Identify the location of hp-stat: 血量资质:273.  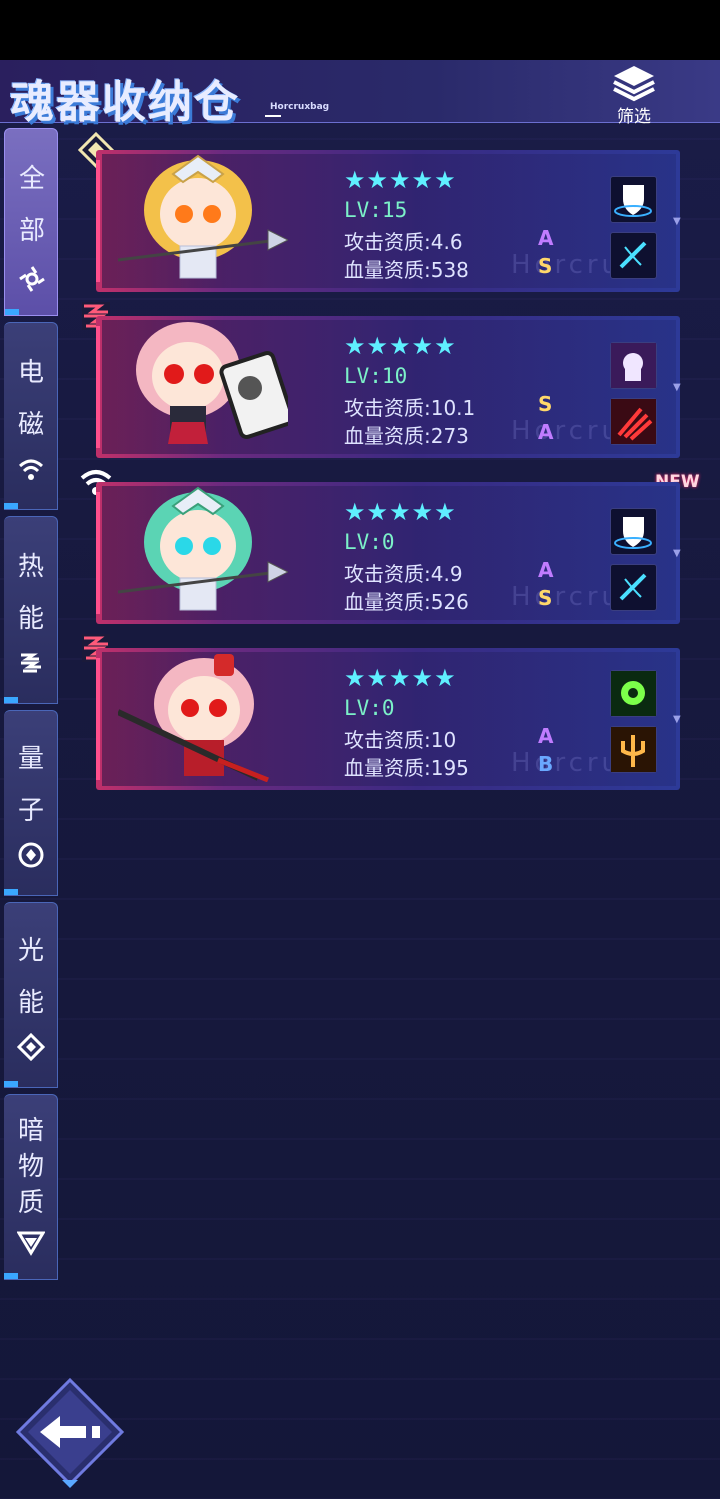
(406, 436).